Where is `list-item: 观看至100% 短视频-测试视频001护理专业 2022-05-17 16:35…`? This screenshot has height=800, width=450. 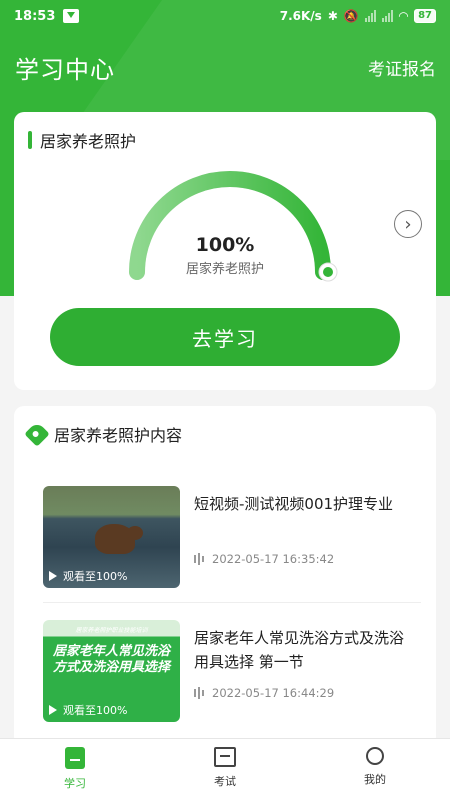 list-item: 观看至100% 短视频-测试视频001护理专业 2022-05-17 16:35… is located at coordinates (225, 537).